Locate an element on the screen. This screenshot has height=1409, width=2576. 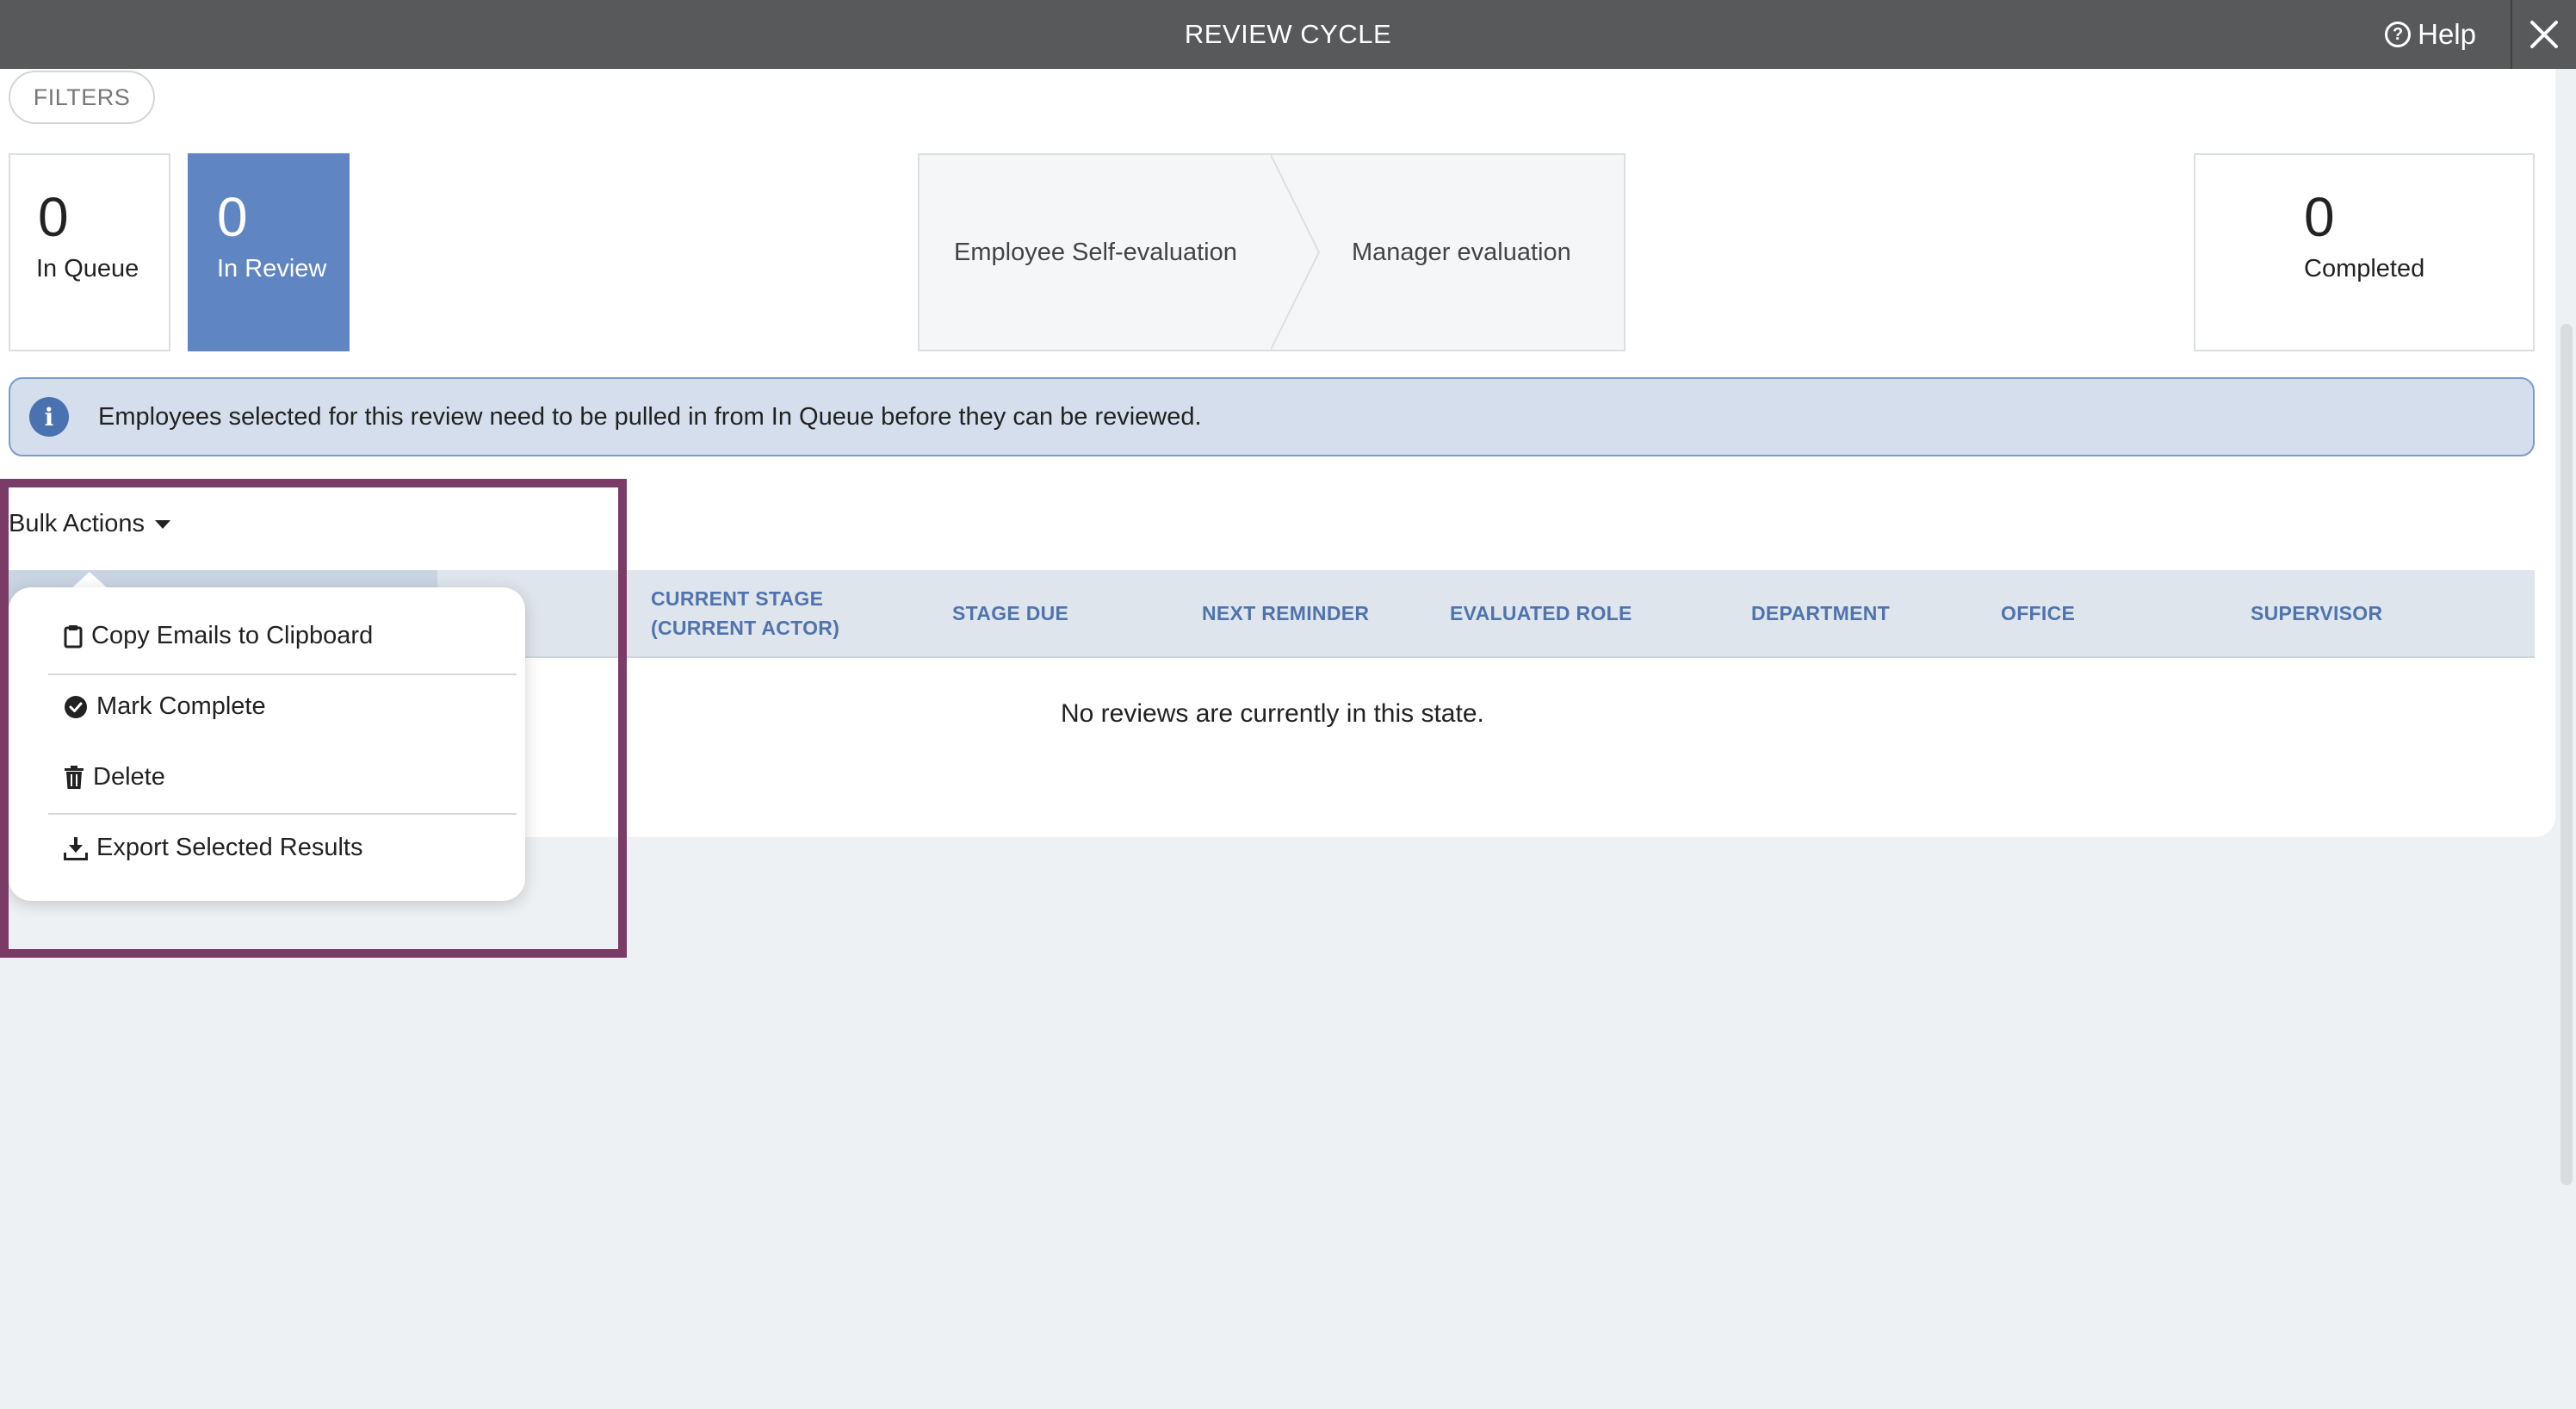
in-queue-label: In Queue is located at coordinates (87, 268).